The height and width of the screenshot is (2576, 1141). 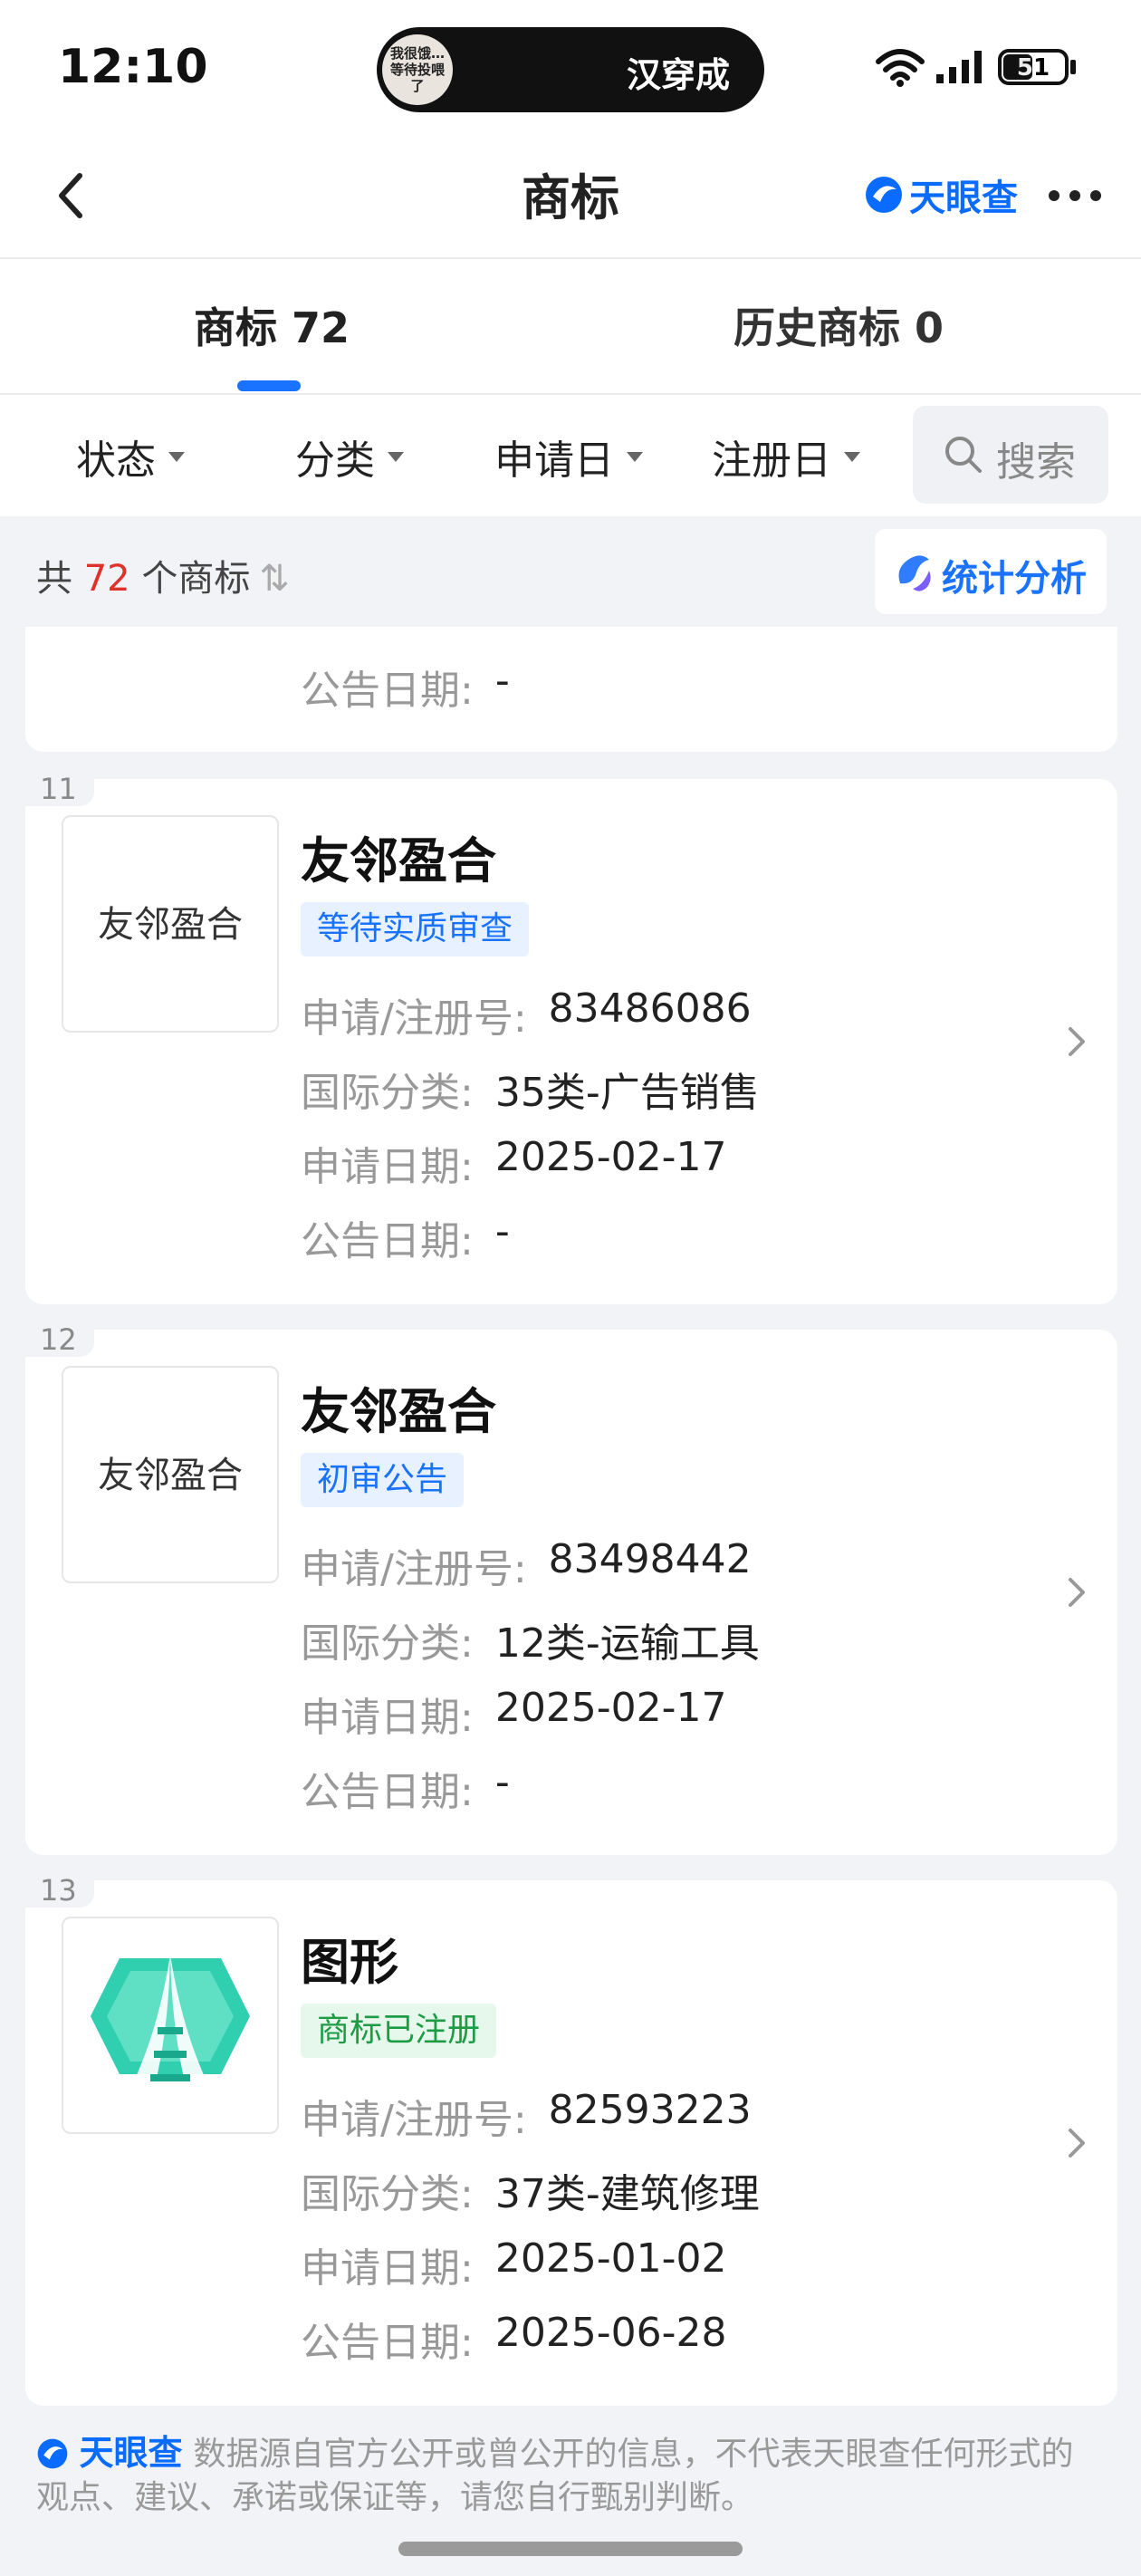 I want to click on filter-category: 分类, so click(x=349, y=456).